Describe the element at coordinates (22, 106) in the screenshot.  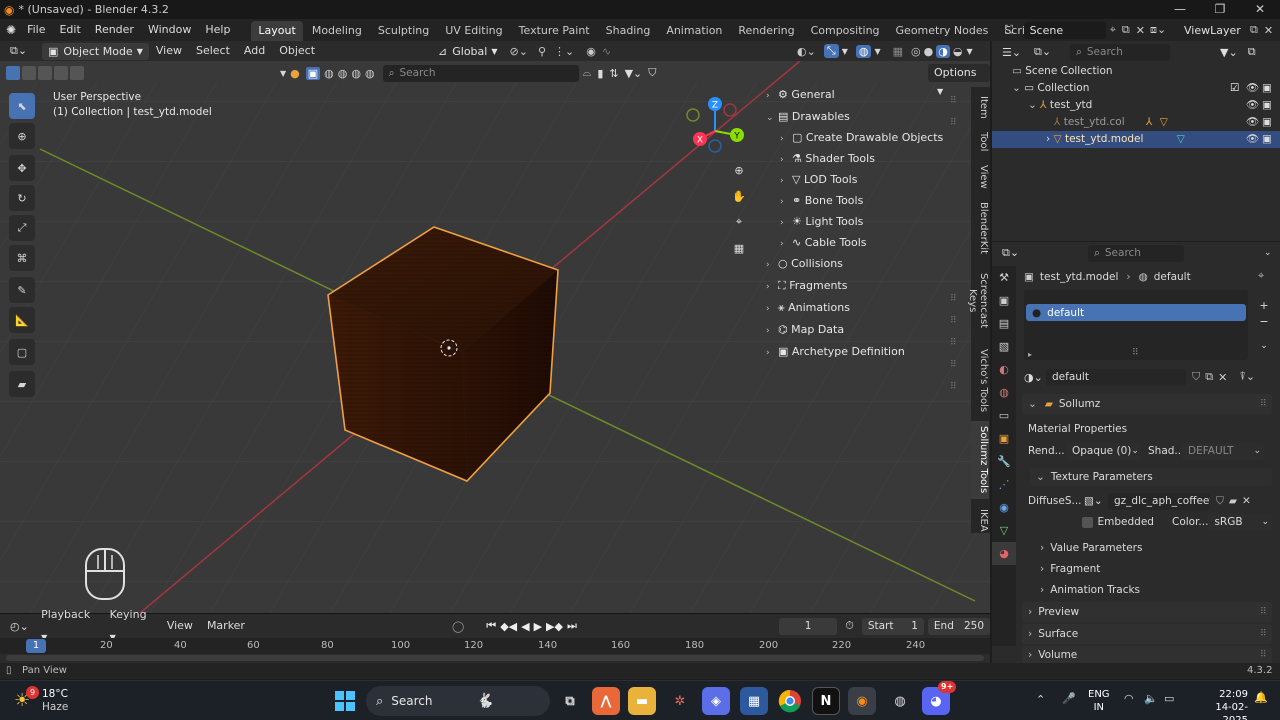
I see `select-tool-icon: ⬉` at that location.